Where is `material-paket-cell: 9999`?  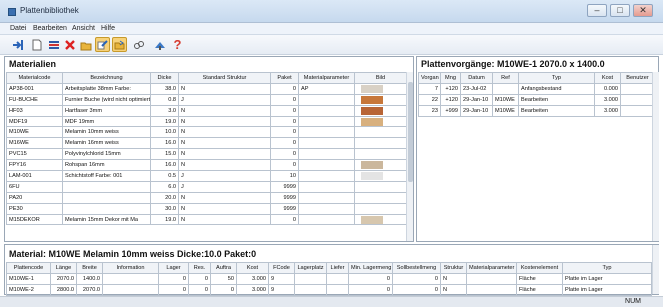 material-paket-cell: 9999 is located at coordinates (284, 197).